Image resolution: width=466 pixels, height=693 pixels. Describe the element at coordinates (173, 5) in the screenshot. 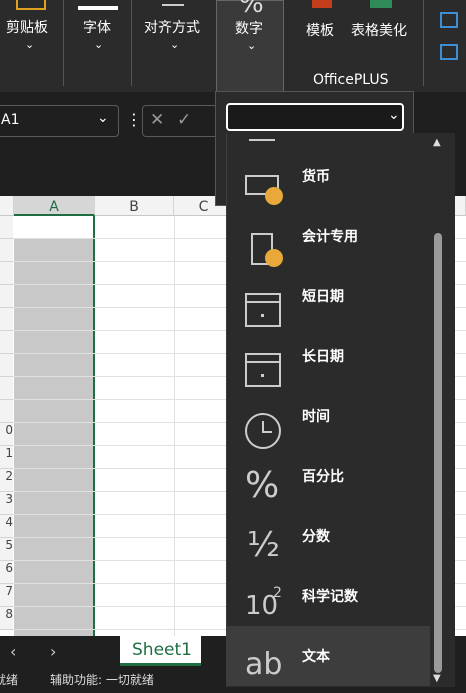

I see `align-icon` at that location.